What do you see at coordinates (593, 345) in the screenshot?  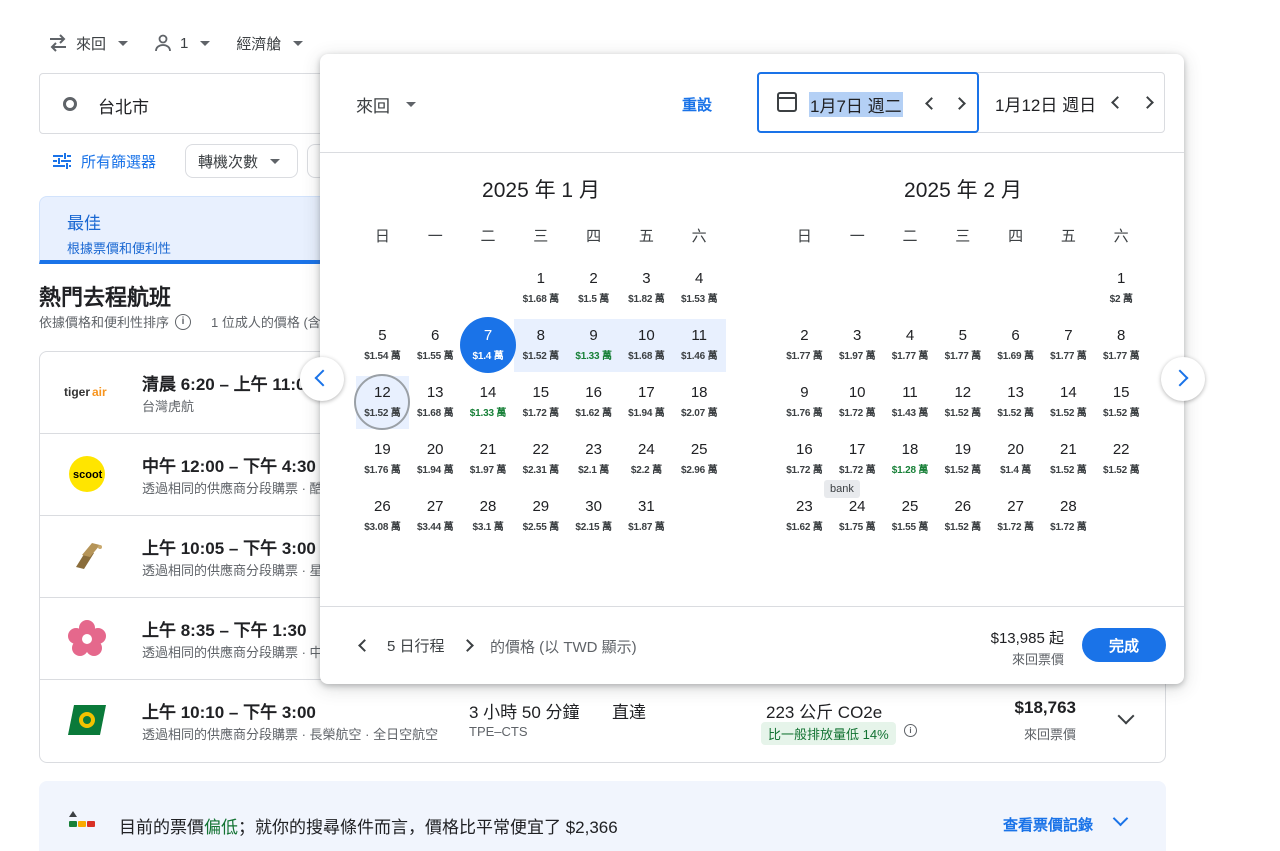 I see `calendar-day: 9 $1.33 萬` at bounding box center [593, 345].